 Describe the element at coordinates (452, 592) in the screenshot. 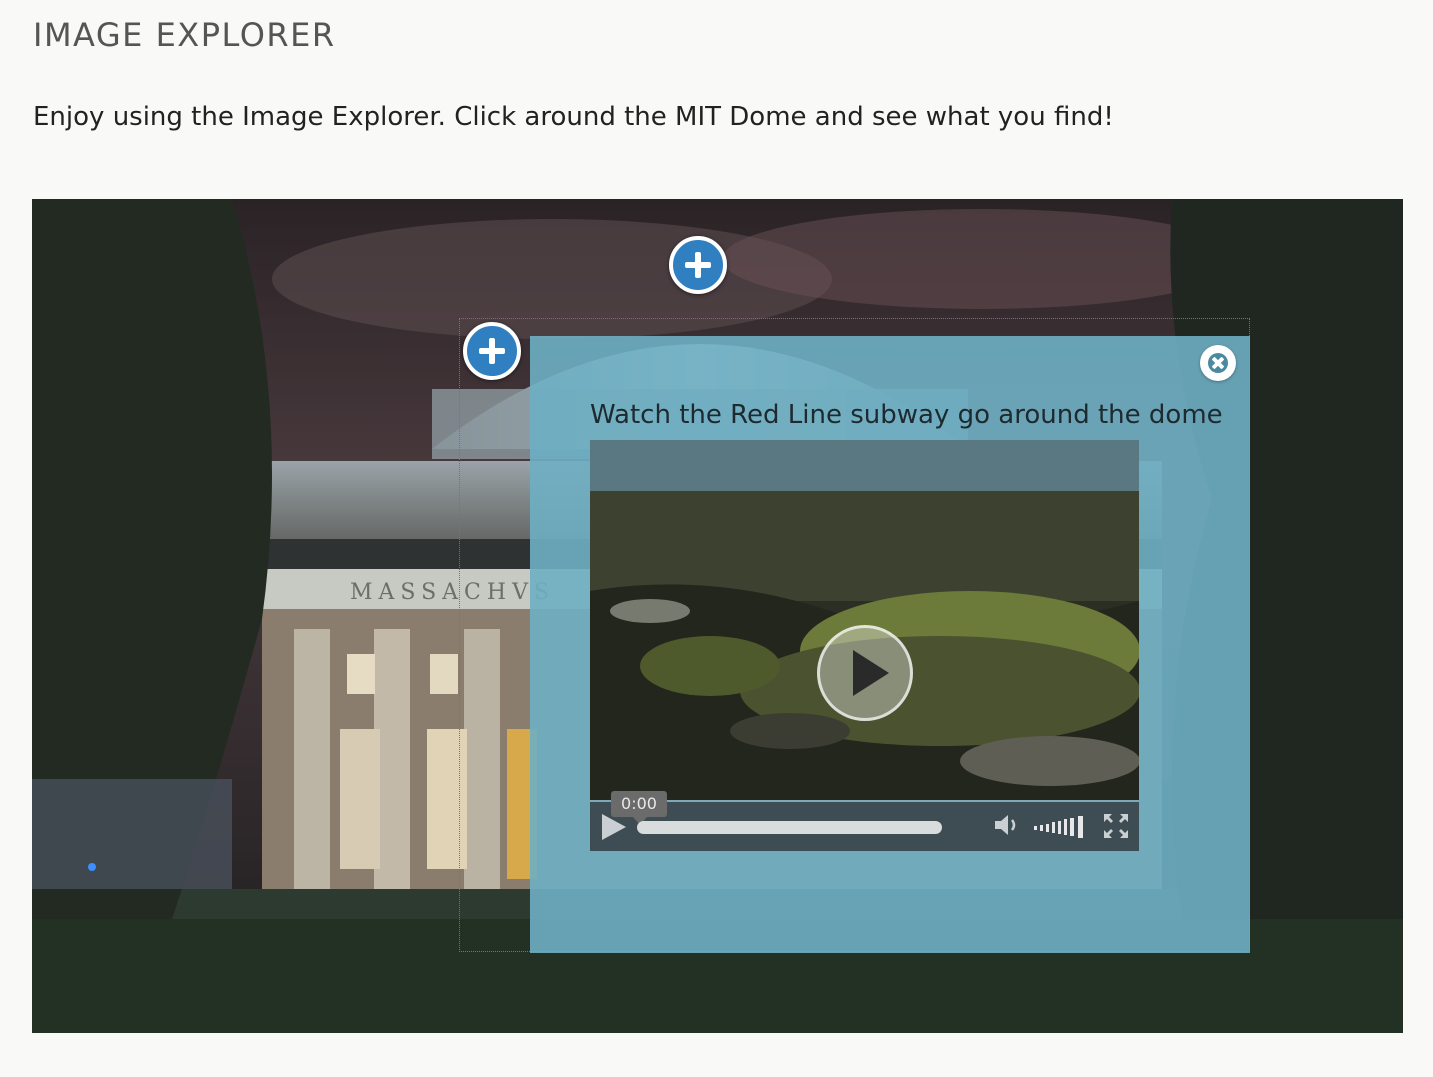

I see `svg-text: MASSACHVS` at that location.